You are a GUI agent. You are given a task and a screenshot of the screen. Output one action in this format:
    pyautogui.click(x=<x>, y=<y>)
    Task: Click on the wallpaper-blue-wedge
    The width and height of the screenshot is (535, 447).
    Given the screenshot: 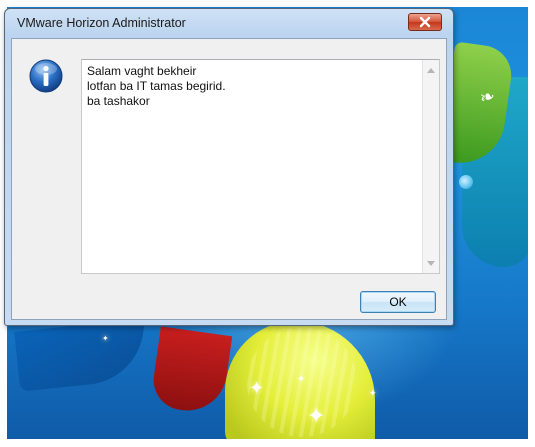 What is the action you would take?
    pyautogui.click(x=82, y=355)
    